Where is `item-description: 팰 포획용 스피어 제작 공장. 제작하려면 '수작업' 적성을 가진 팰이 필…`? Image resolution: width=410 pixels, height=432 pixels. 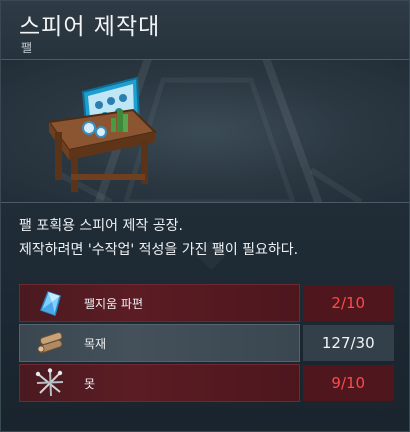
item-description: 팰 포획용 스피어 제작 공장. 제작하려면 '수작업' 적성을 가진 팰이 필… is located at coordinates (209, 238).